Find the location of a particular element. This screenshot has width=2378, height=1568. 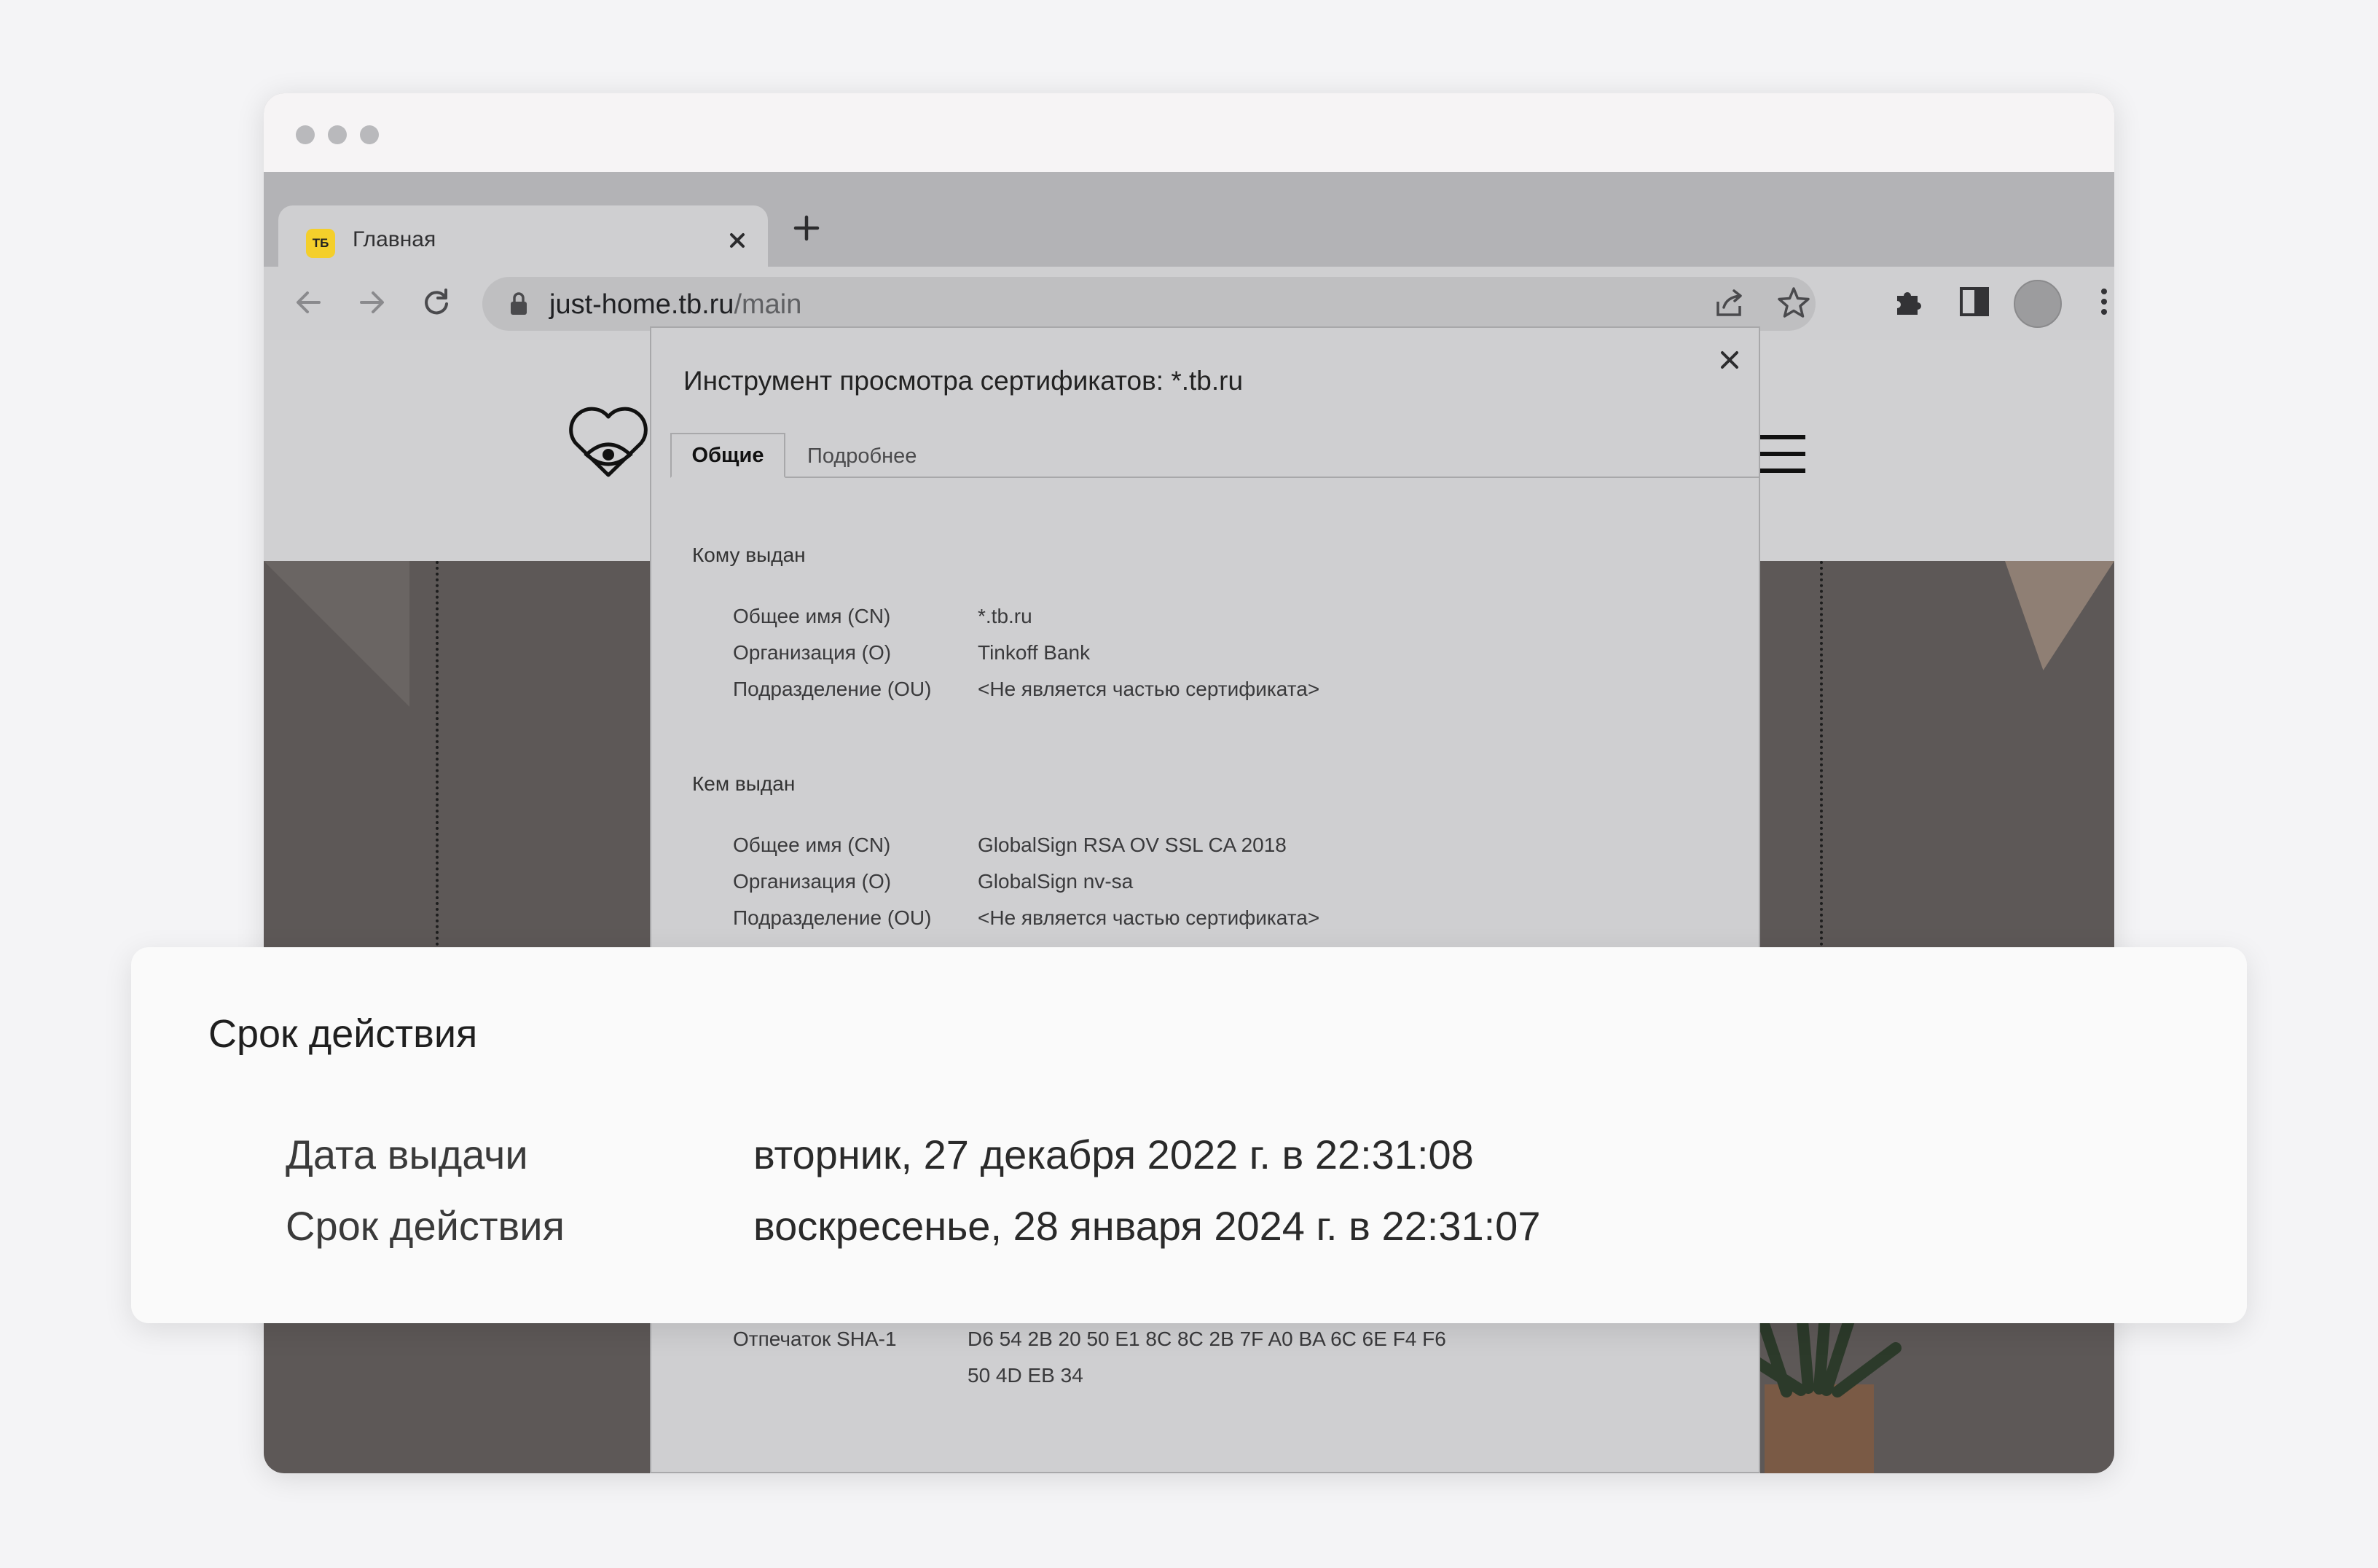

issued-by-cn-value: GlobalSign RSA OV SSL CA 2018 is located at coordinates (1132, 845).